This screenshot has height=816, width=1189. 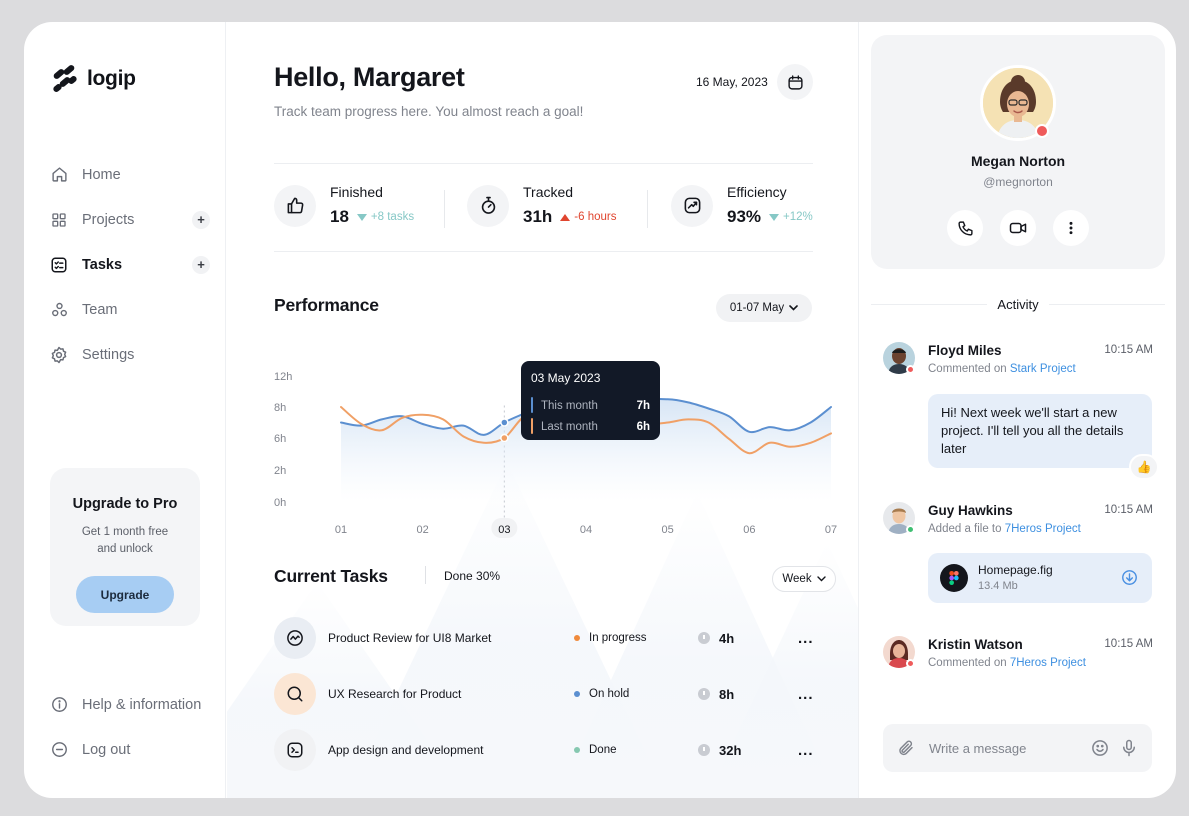 I want to click on period-dropdown: Week, so click(x=804, y=579).